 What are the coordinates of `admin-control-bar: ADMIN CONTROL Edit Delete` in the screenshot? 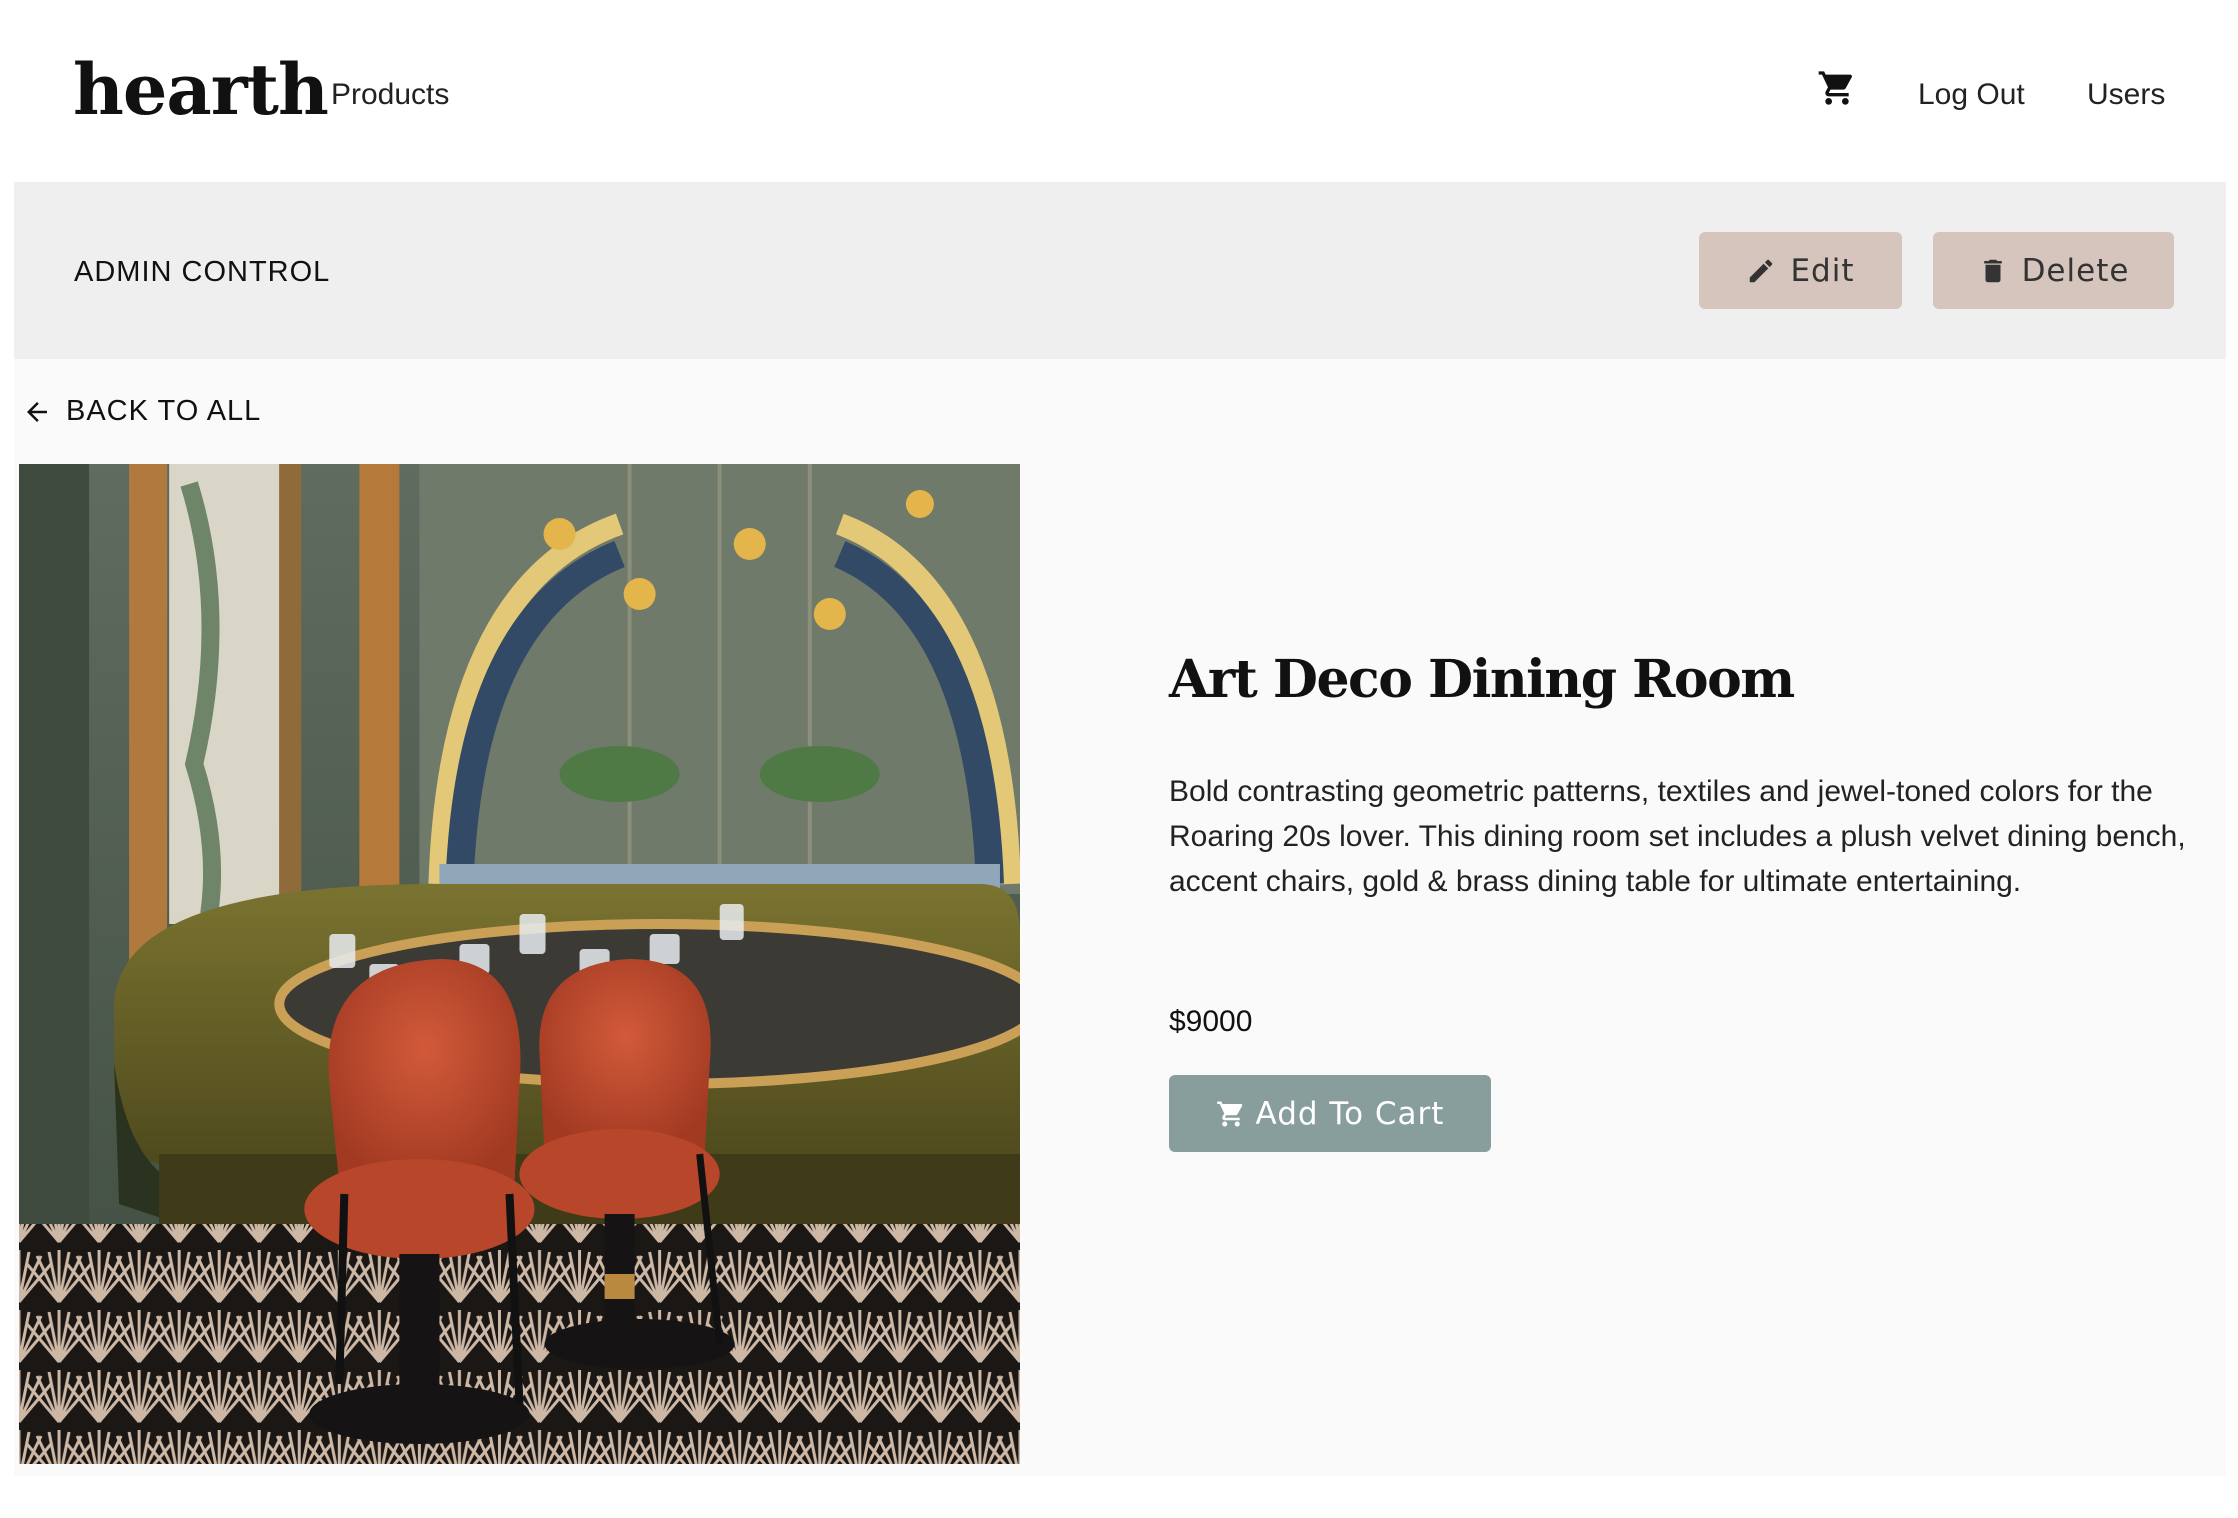 It's located at (1120, 270).